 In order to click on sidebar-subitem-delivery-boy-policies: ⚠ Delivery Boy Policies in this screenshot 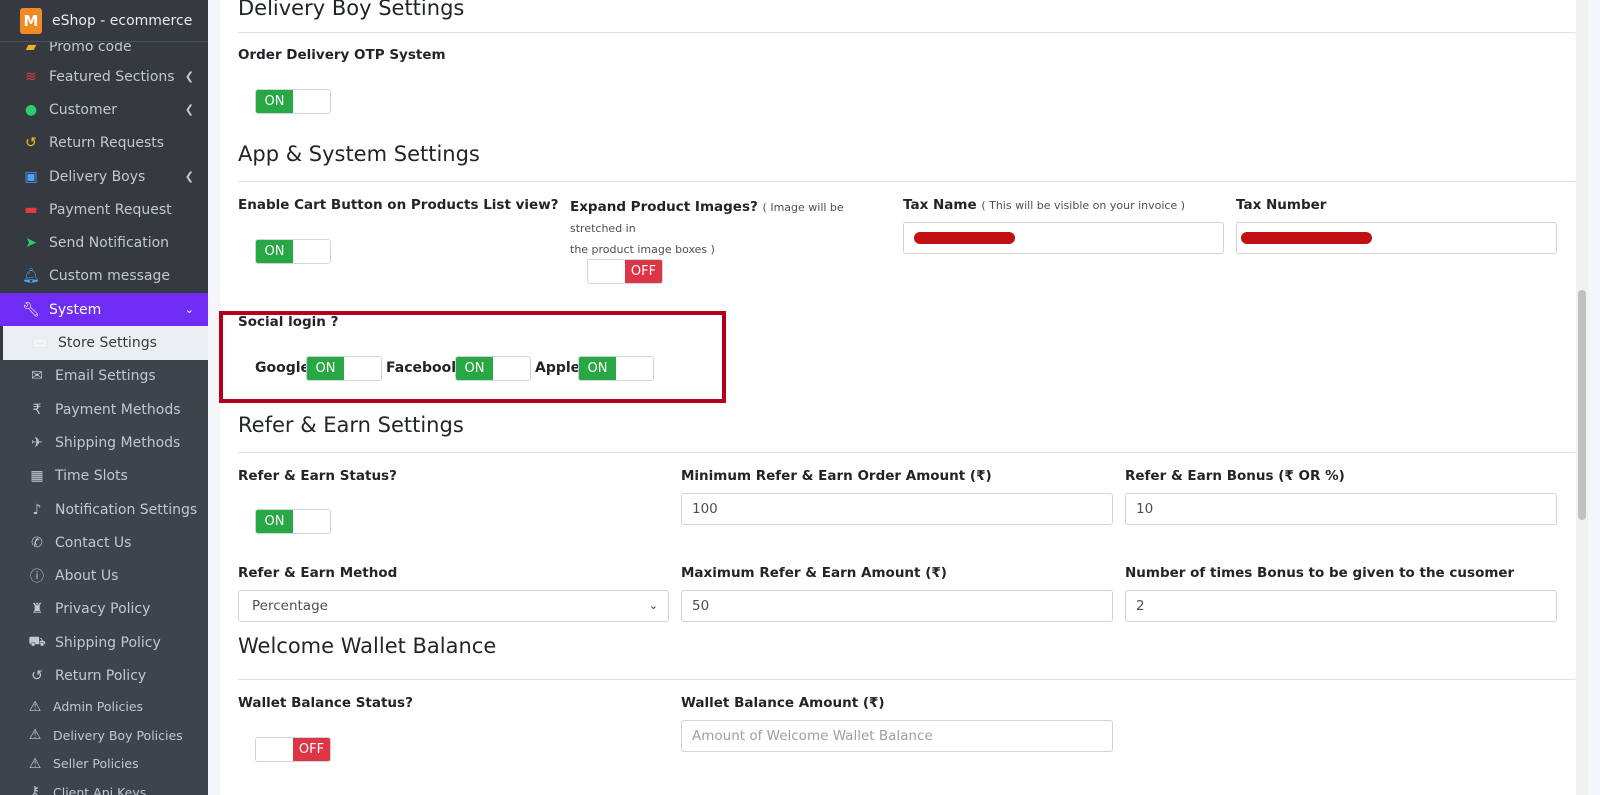, I will do `click(104, 735)`.